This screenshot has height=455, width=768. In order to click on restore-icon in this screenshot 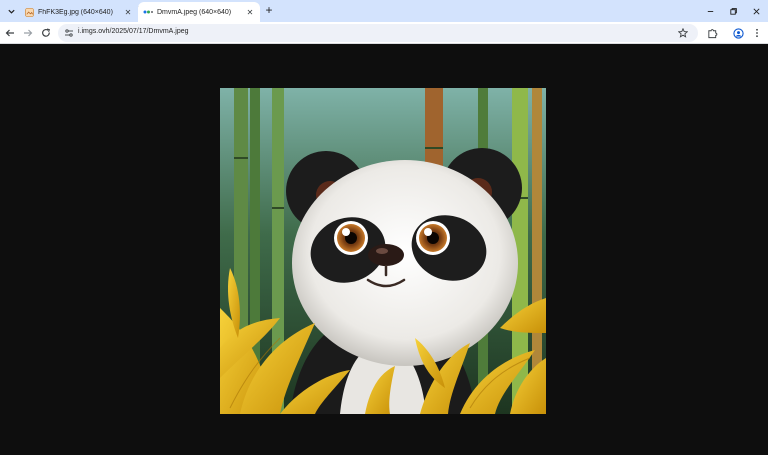, I will do `click(733, 11)`.